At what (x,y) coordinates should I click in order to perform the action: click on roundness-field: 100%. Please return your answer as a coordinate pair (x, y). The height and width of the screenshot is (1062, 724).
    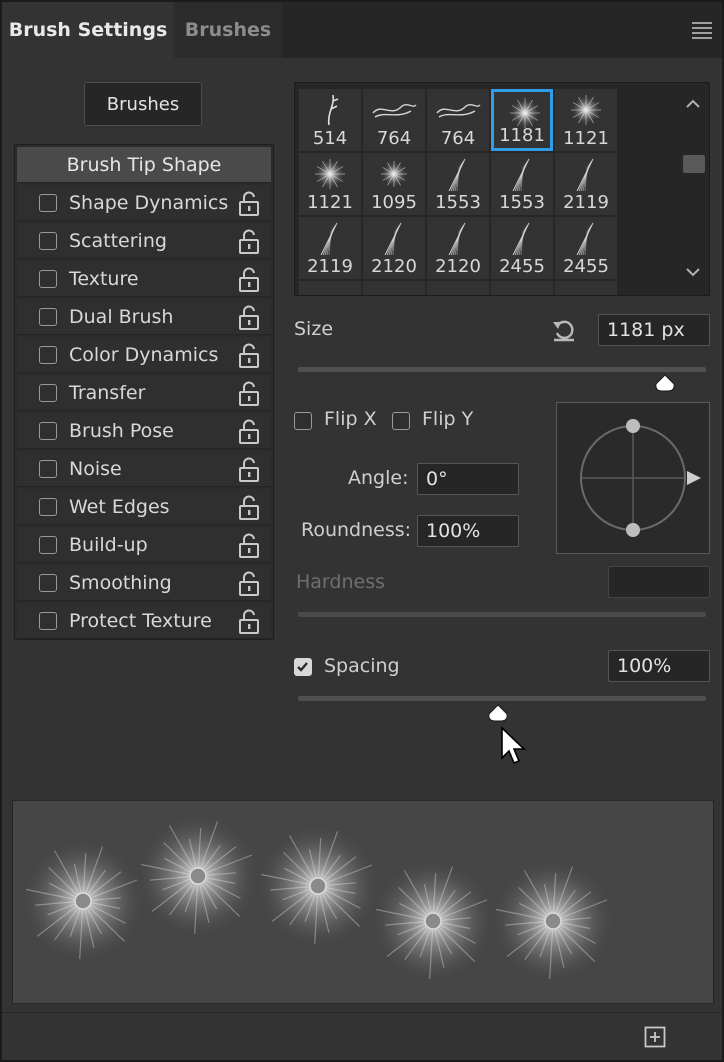
    Looking at the image, I should click on (468, 531).